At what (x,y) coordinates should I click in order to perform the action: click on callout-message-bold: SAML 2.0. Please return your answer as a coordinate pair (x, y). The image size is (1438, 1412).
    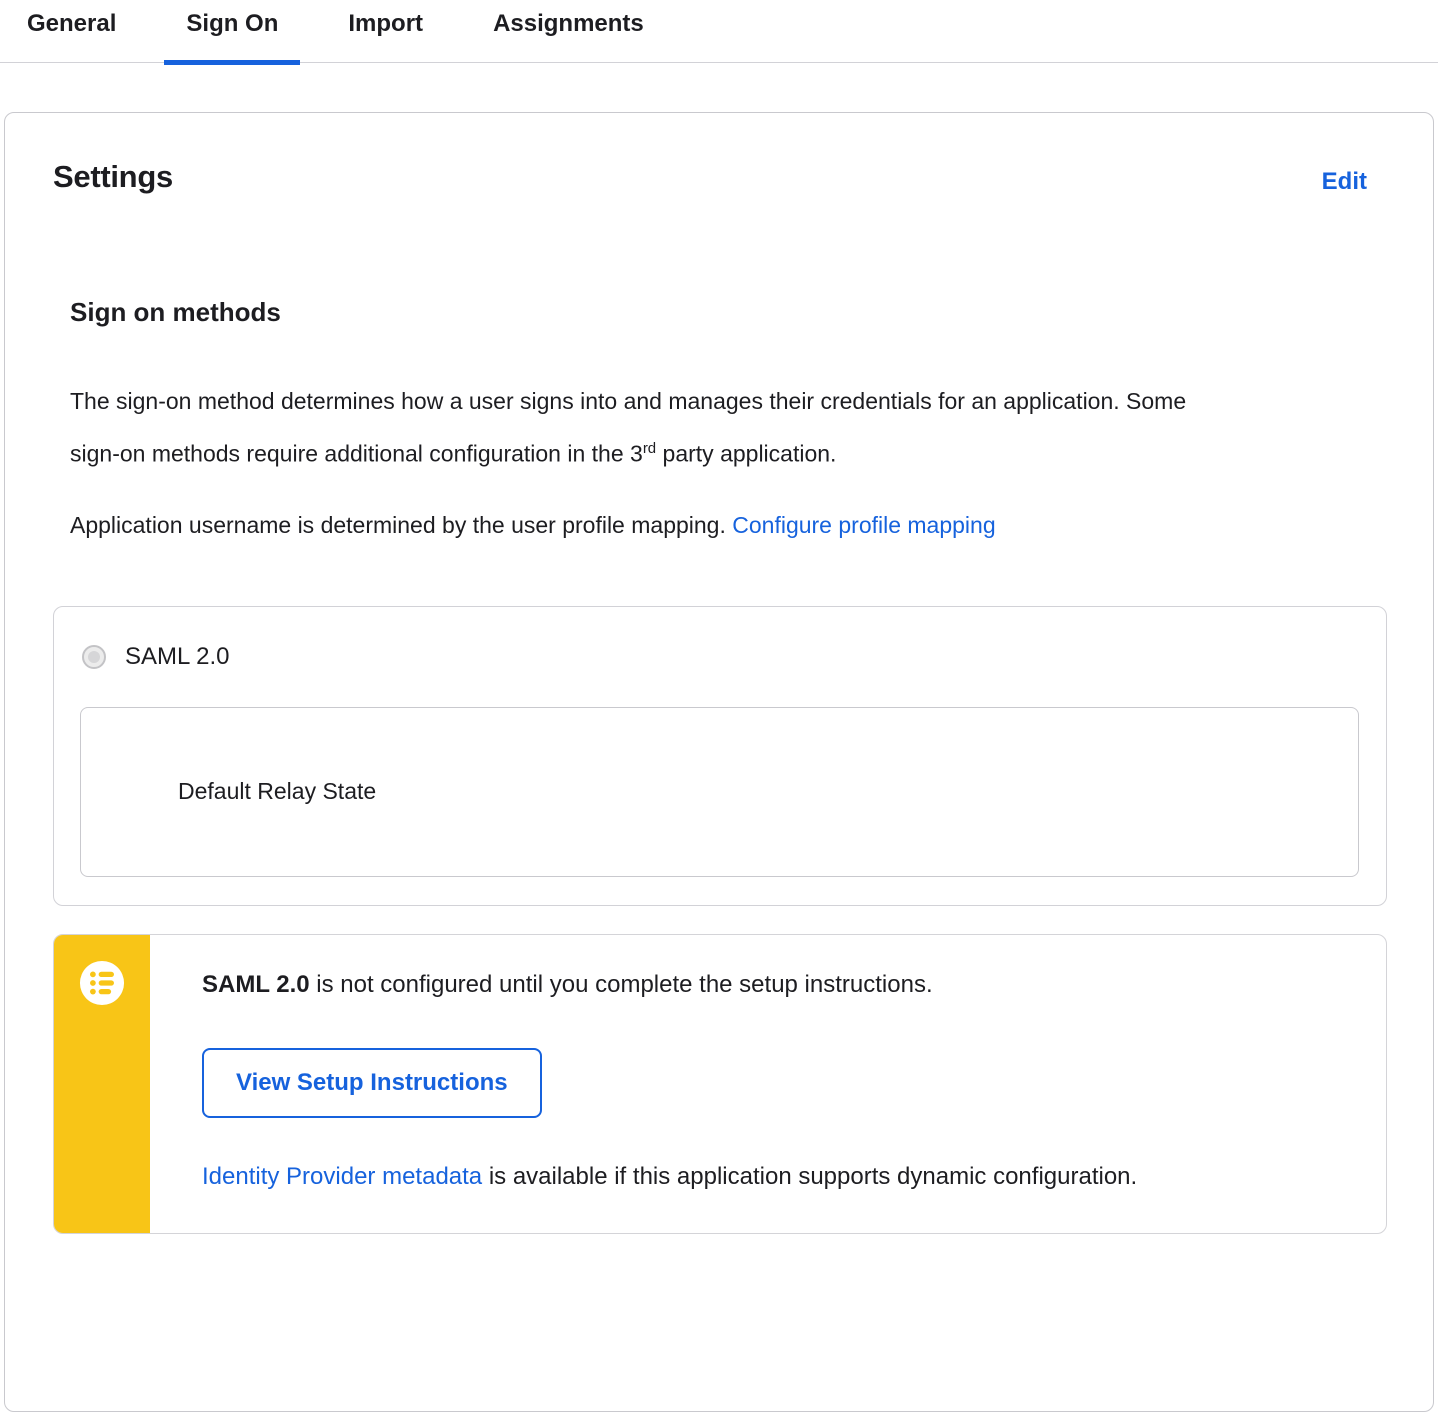
    Looking at the image, I should click on (256, 984).